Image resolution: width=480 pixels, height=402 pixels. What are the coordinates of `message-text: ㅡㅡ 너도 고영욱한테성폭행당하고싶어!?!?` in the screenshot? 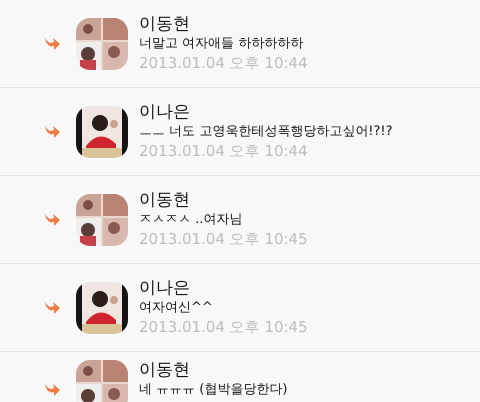 It's located at (265, 131).